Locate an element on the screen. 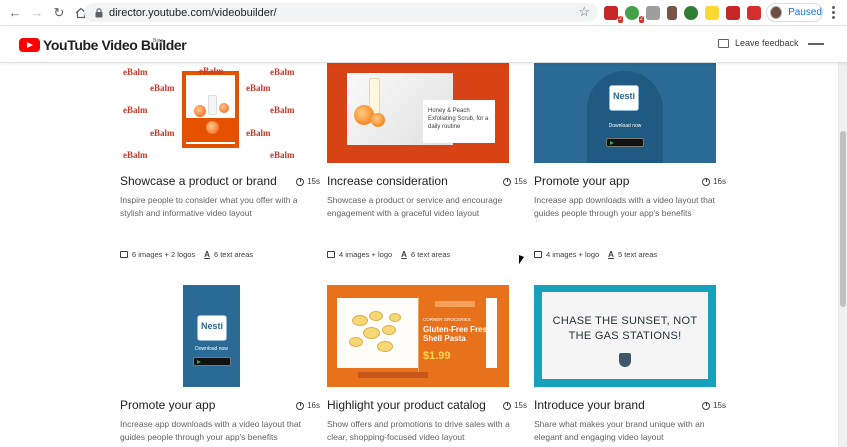 This screenshot has width=847, height=447. profile-button: Paused is located at coordinates (794, 12).